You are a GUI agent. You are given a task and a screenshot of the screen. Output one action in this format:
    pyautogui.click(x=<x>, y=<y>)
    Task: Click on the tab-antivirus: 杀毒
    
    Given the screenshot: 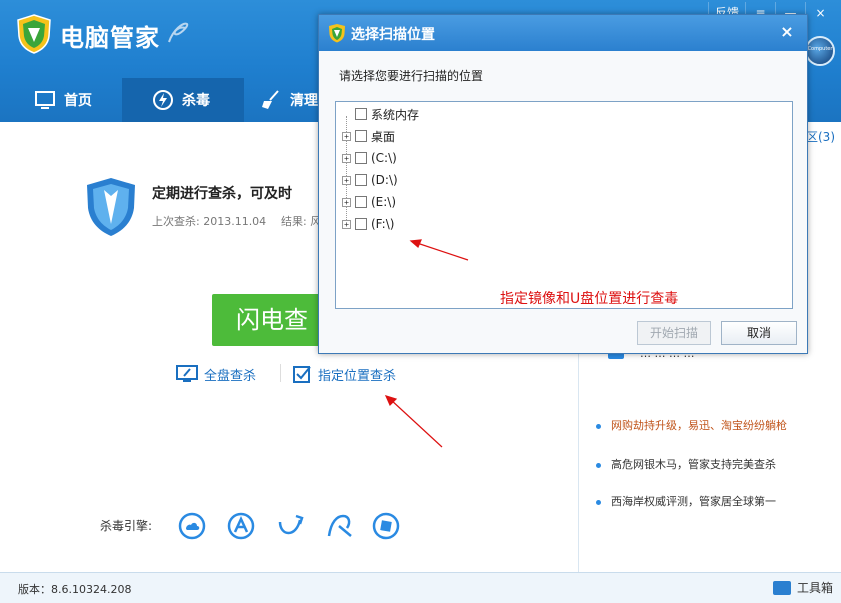 What is the action you would take?
    pyautogui.click(x=183, y=100)
    